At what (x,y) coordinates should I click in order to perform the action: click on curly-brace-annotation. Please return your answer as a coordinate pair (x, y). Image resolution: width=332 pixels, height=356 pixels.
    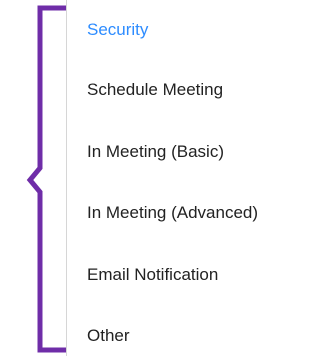
    Looking at the image, I should click on (46, 179).